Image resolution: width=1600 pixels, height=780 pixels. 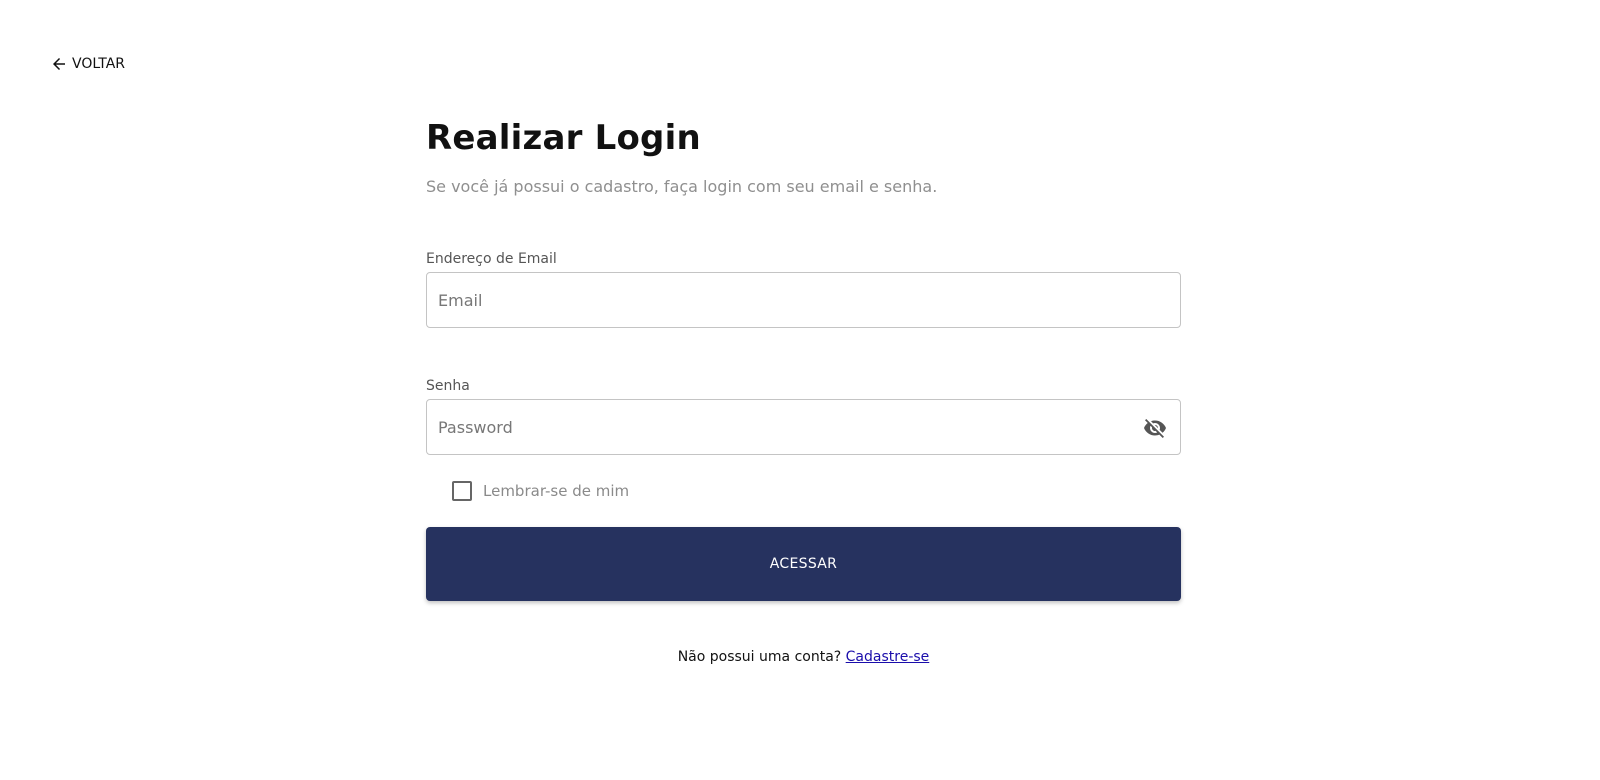 I want to click on password-label: Senha, so click(x=448, y=386).